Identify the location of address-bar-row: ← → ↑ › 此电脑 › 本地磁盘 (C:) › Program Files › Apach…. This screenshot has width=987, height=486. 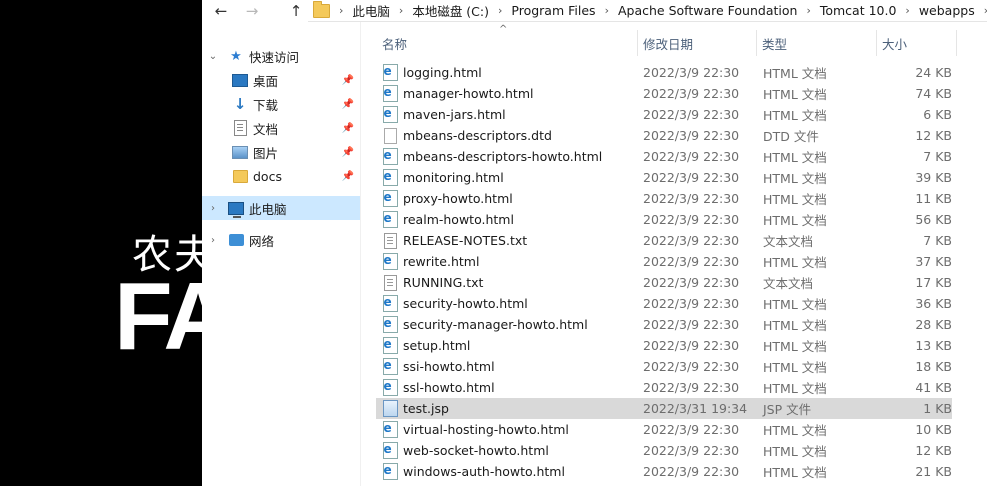
(594, 11).